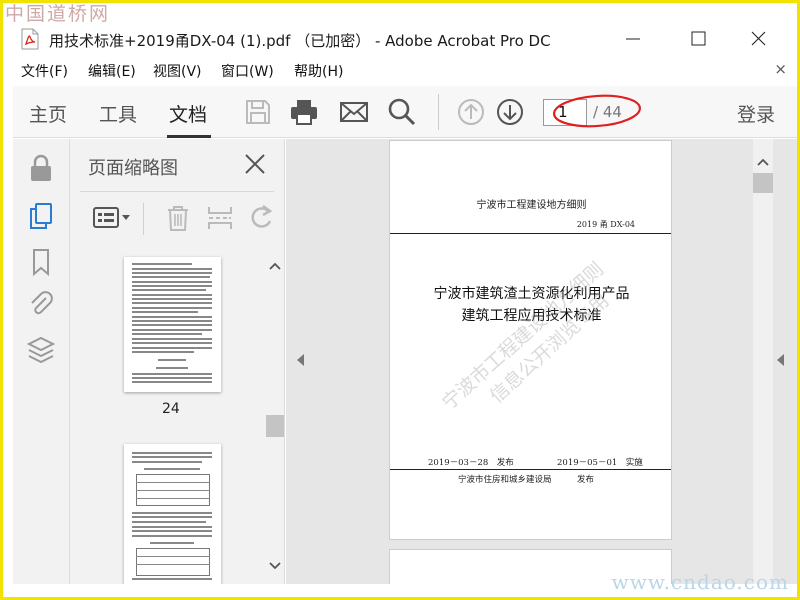  What do you see at coordinates (247, 71) in the screenshot?
I see `menu-window: 窗口(W)` at bounding box center [247, 71].